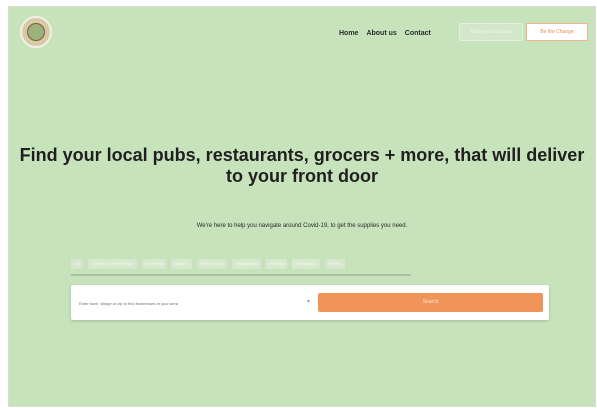  I want to click on filter-others: Others, so click(335, 264).